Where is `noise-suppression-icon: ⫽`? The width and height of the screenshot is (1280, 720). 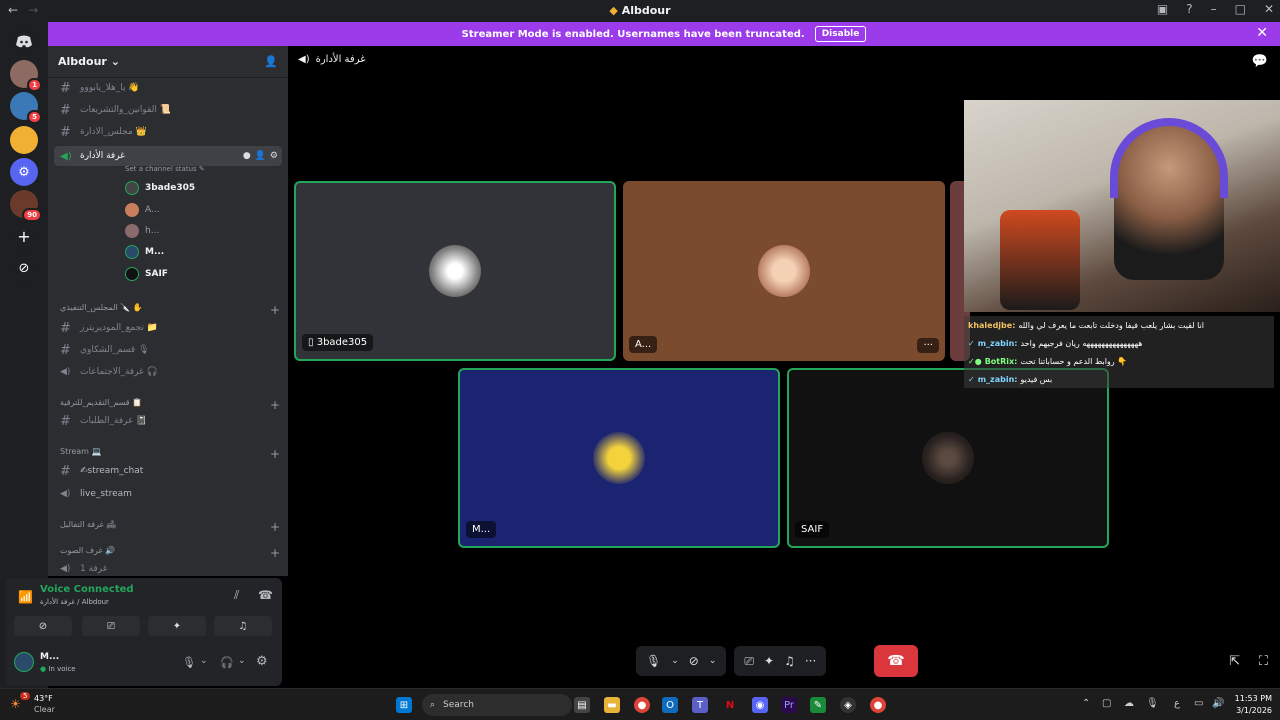 noise-suppression-icon: ⫽ is located at coordinates (236, 595).